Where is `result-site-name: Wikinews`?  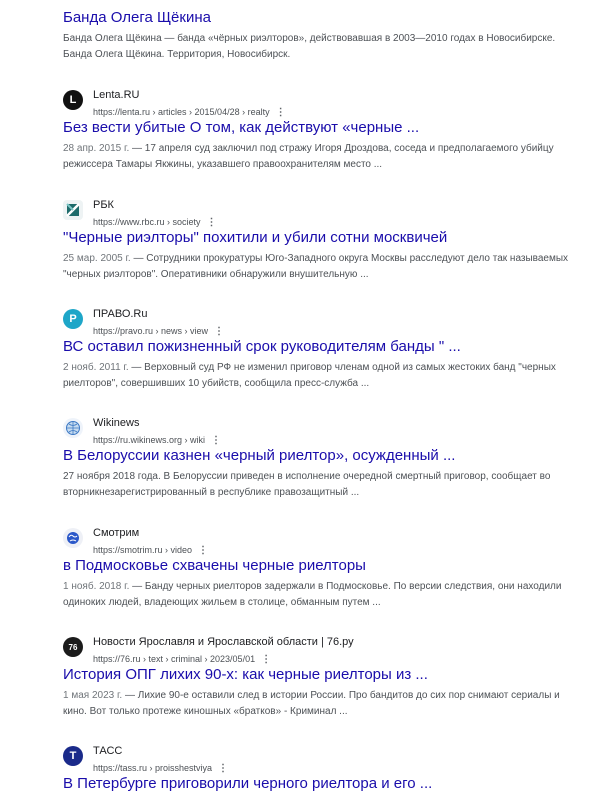 result-site-name: Wikinews is located at coordinates (116, 423).